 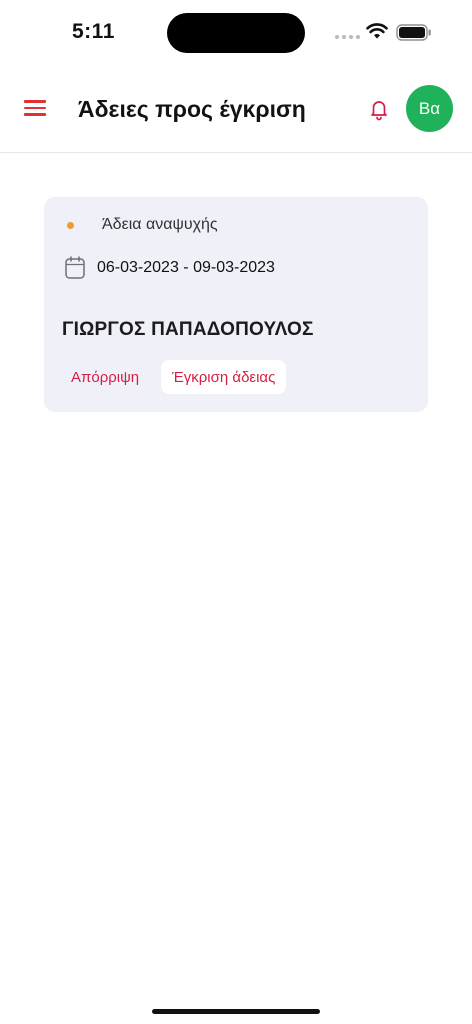 What do you see at coordinates (379, 109) in the screenshot?
I see `bell-icon` at bounding box center [379, 109].